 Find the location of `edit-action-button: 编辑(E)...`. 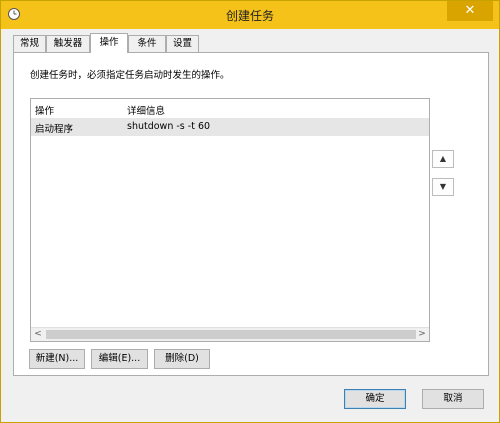

edit-action-button: 编辑(E)... is located at coordinates (119, 359).